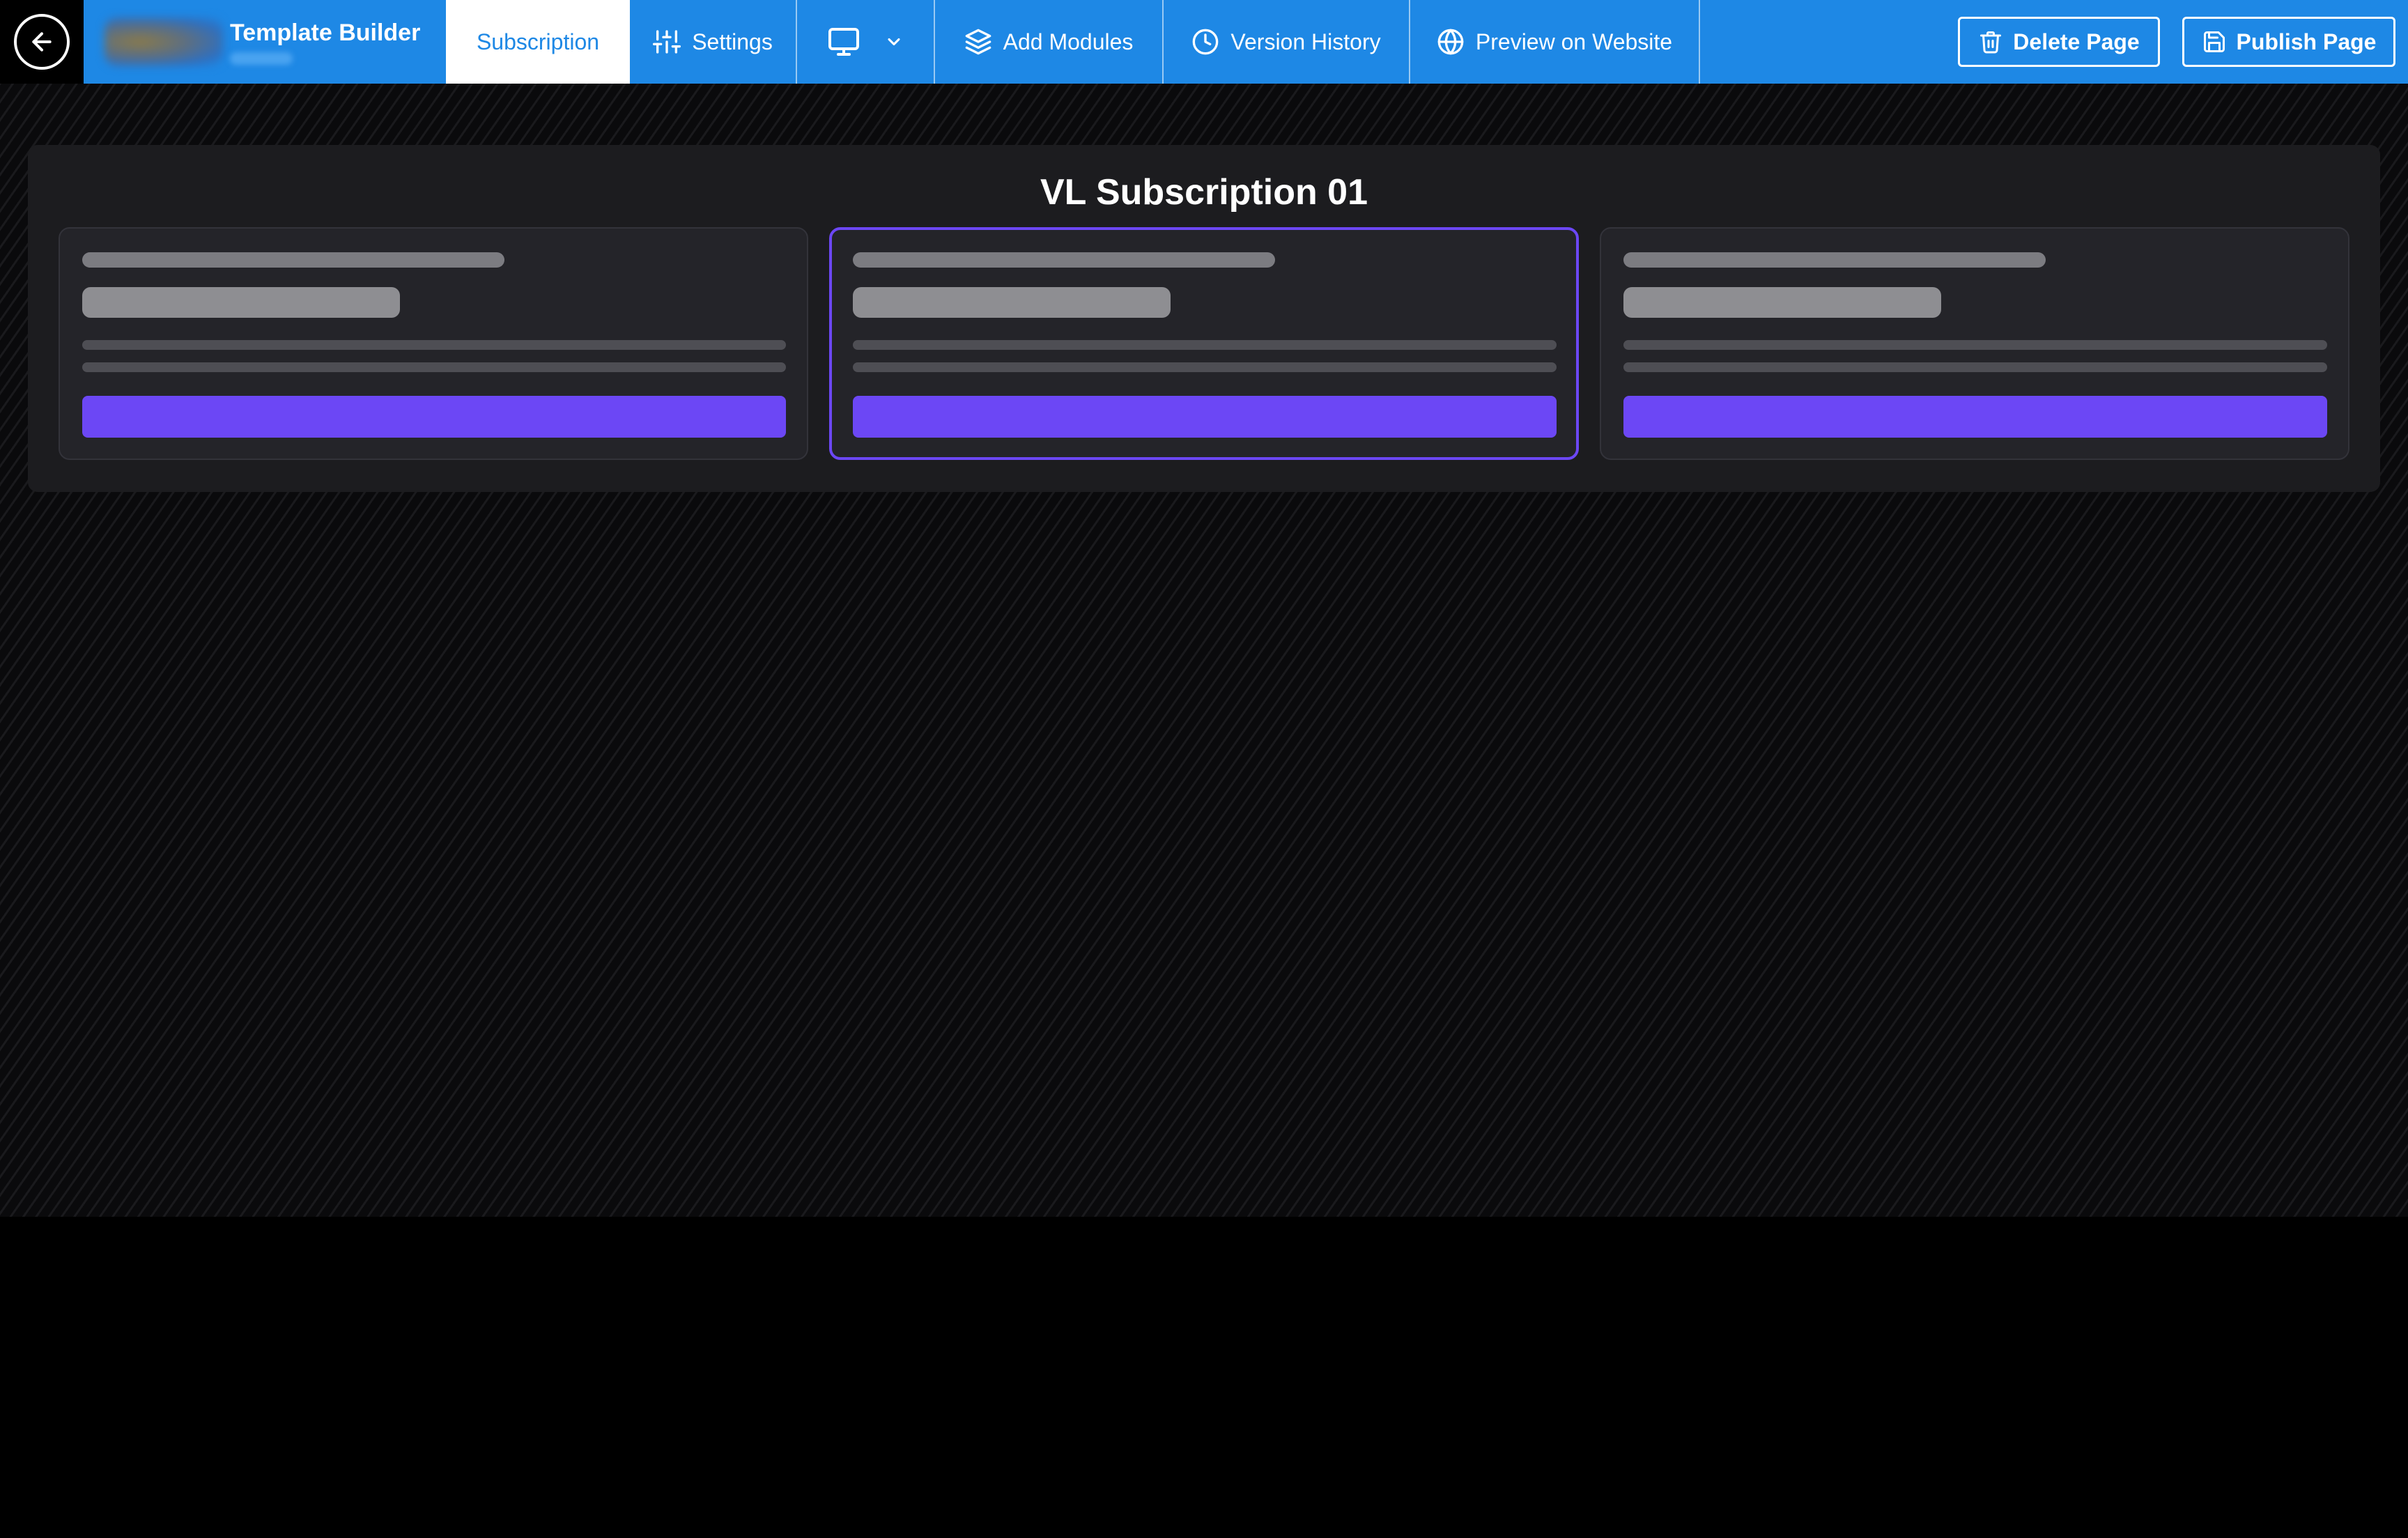 The height and width of the screenshot is (1538, 2408). What do you see at coordinates (866, 42) in the screenshot?
I see `device-selector-dropdown` at bounding box center [866, 42].